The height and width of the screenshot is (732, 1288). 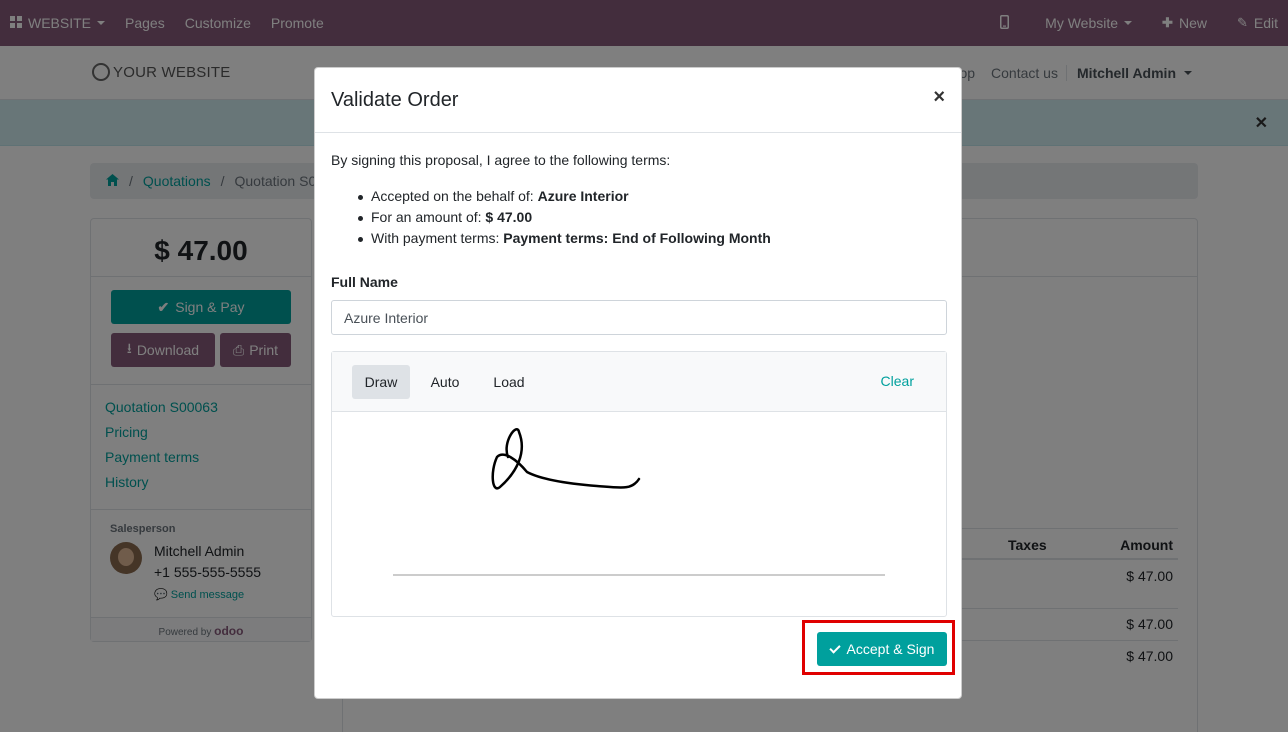 I want to click on modal-header: Validate Order ×, so click(x=638, y=100).